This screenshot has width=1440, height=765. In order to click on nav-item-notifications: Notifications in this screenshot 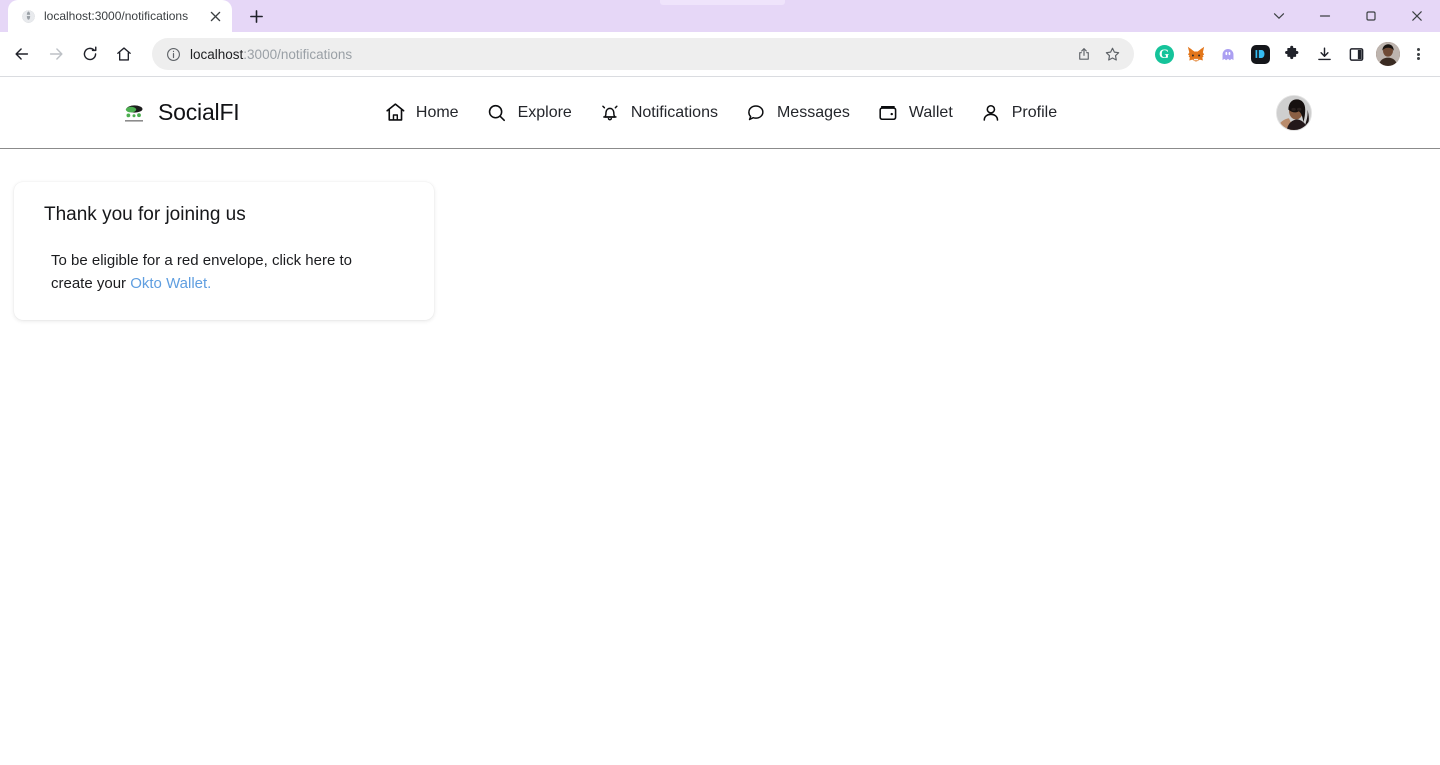, I will do `click(658, 113)`.